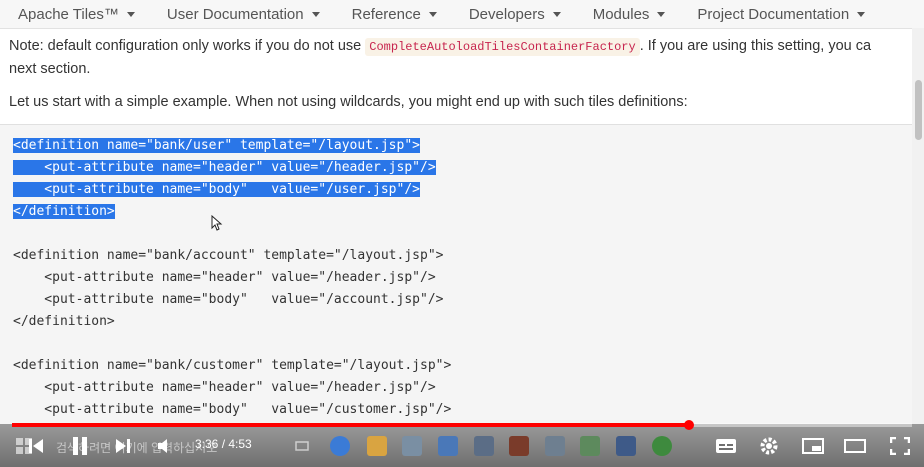  Describe the element at coordinates (235, 14) in the screenshot. I see `nav-label: User Documentation` at that location.